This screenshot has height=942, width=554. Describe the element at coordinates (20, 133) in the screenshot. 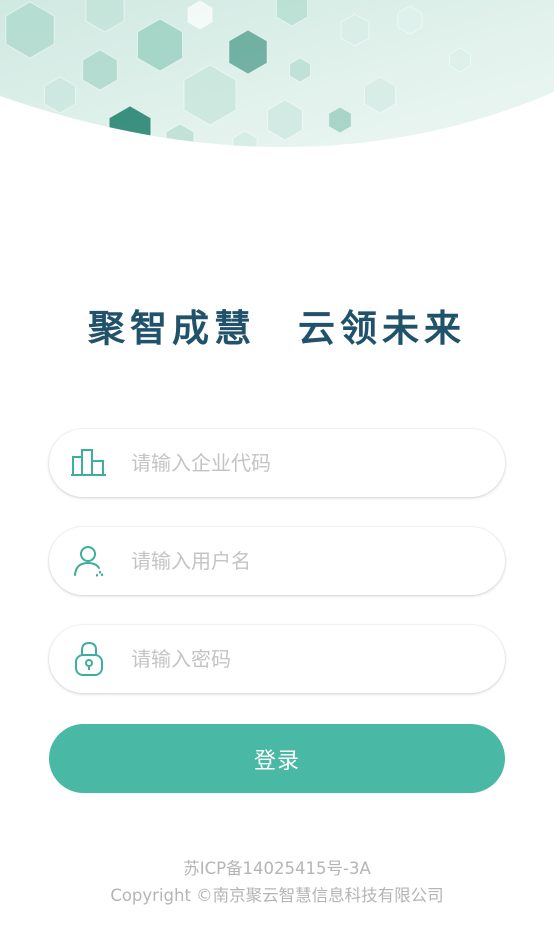

I see `decorative-hexagon` at that location.